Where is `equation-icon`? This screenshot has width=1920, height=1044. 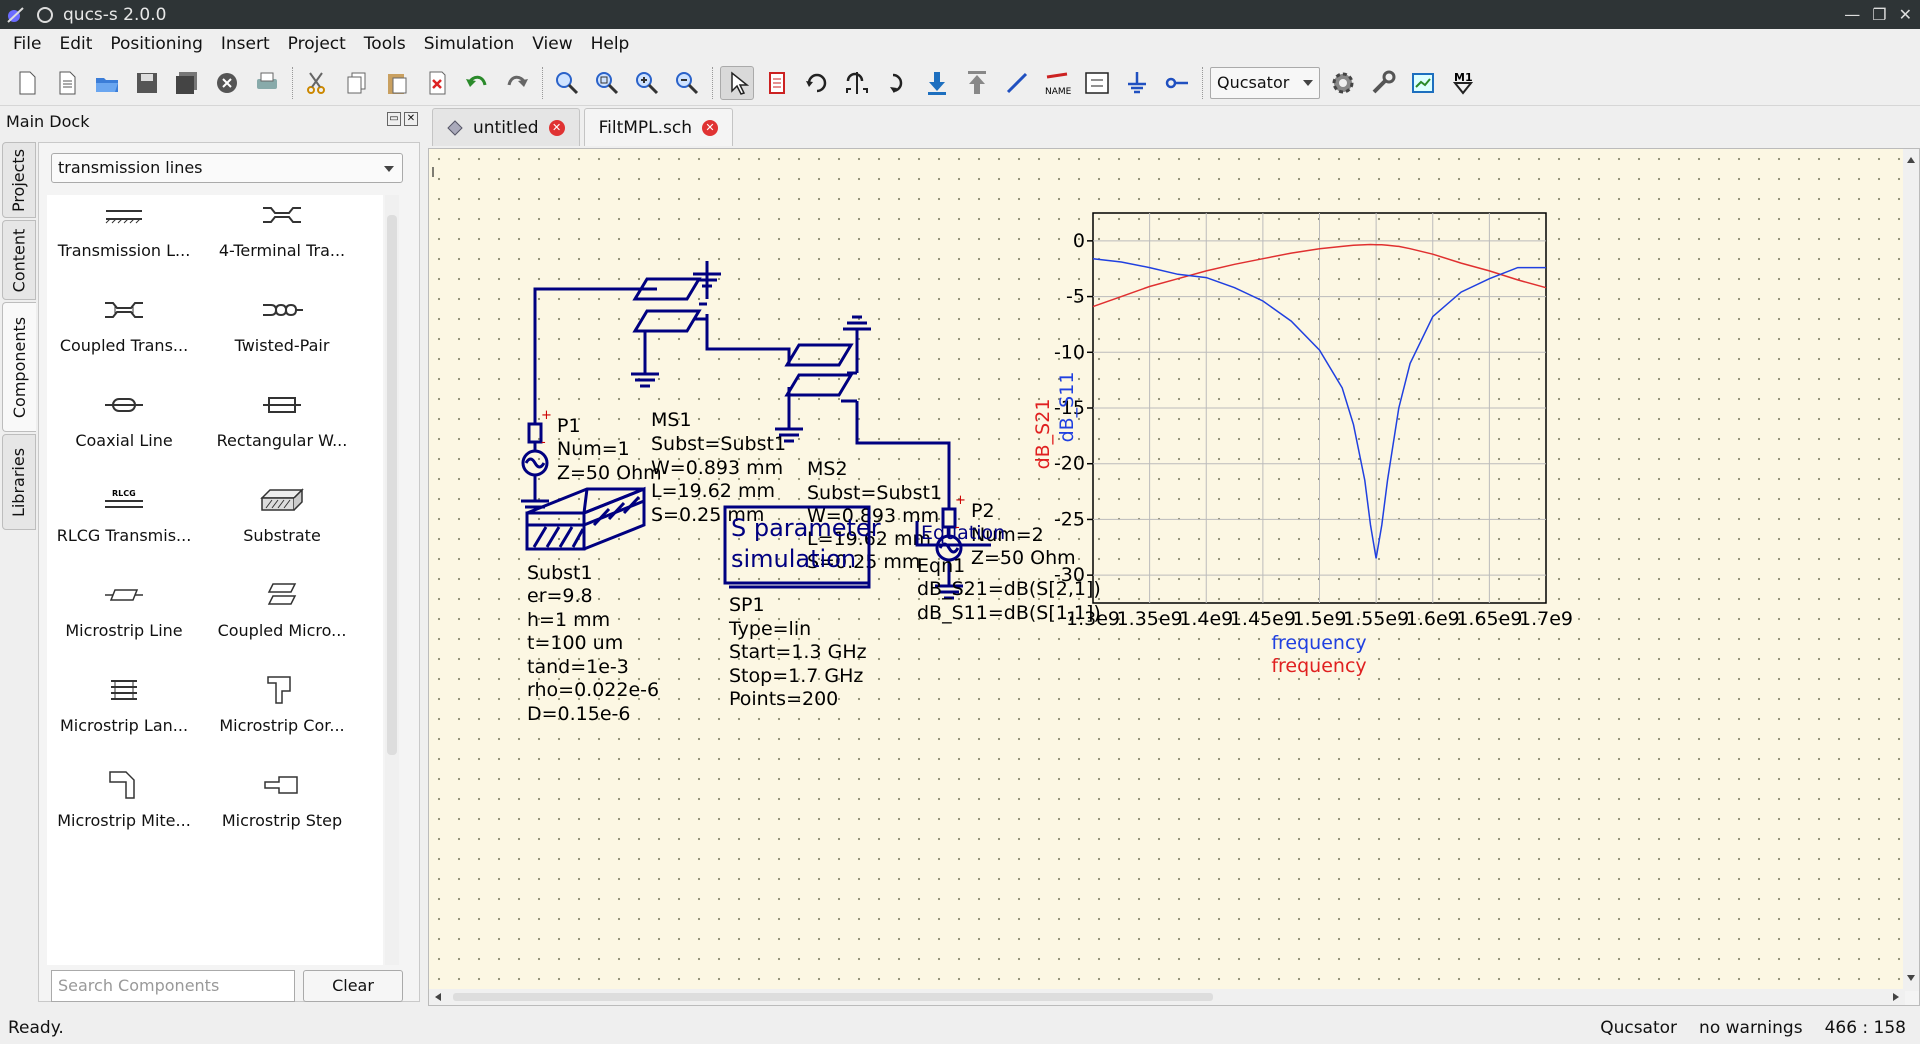 equation-icon is located at coordinates (1097, 83).